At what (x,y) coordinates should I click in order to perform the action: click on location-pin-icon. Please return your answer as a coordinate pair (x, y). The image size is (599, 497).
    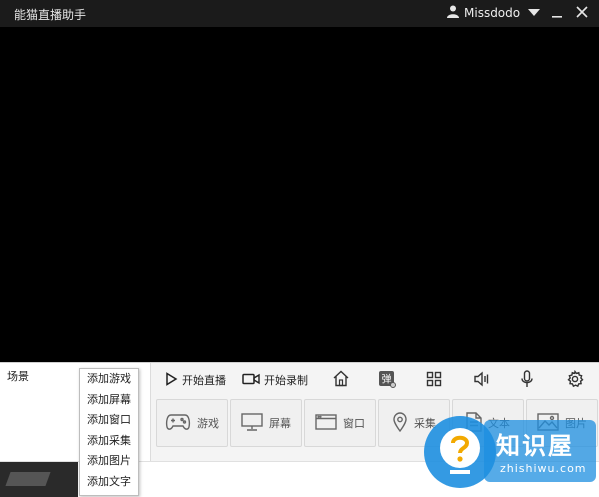
    Looking at the image, I should click on (400, 423).